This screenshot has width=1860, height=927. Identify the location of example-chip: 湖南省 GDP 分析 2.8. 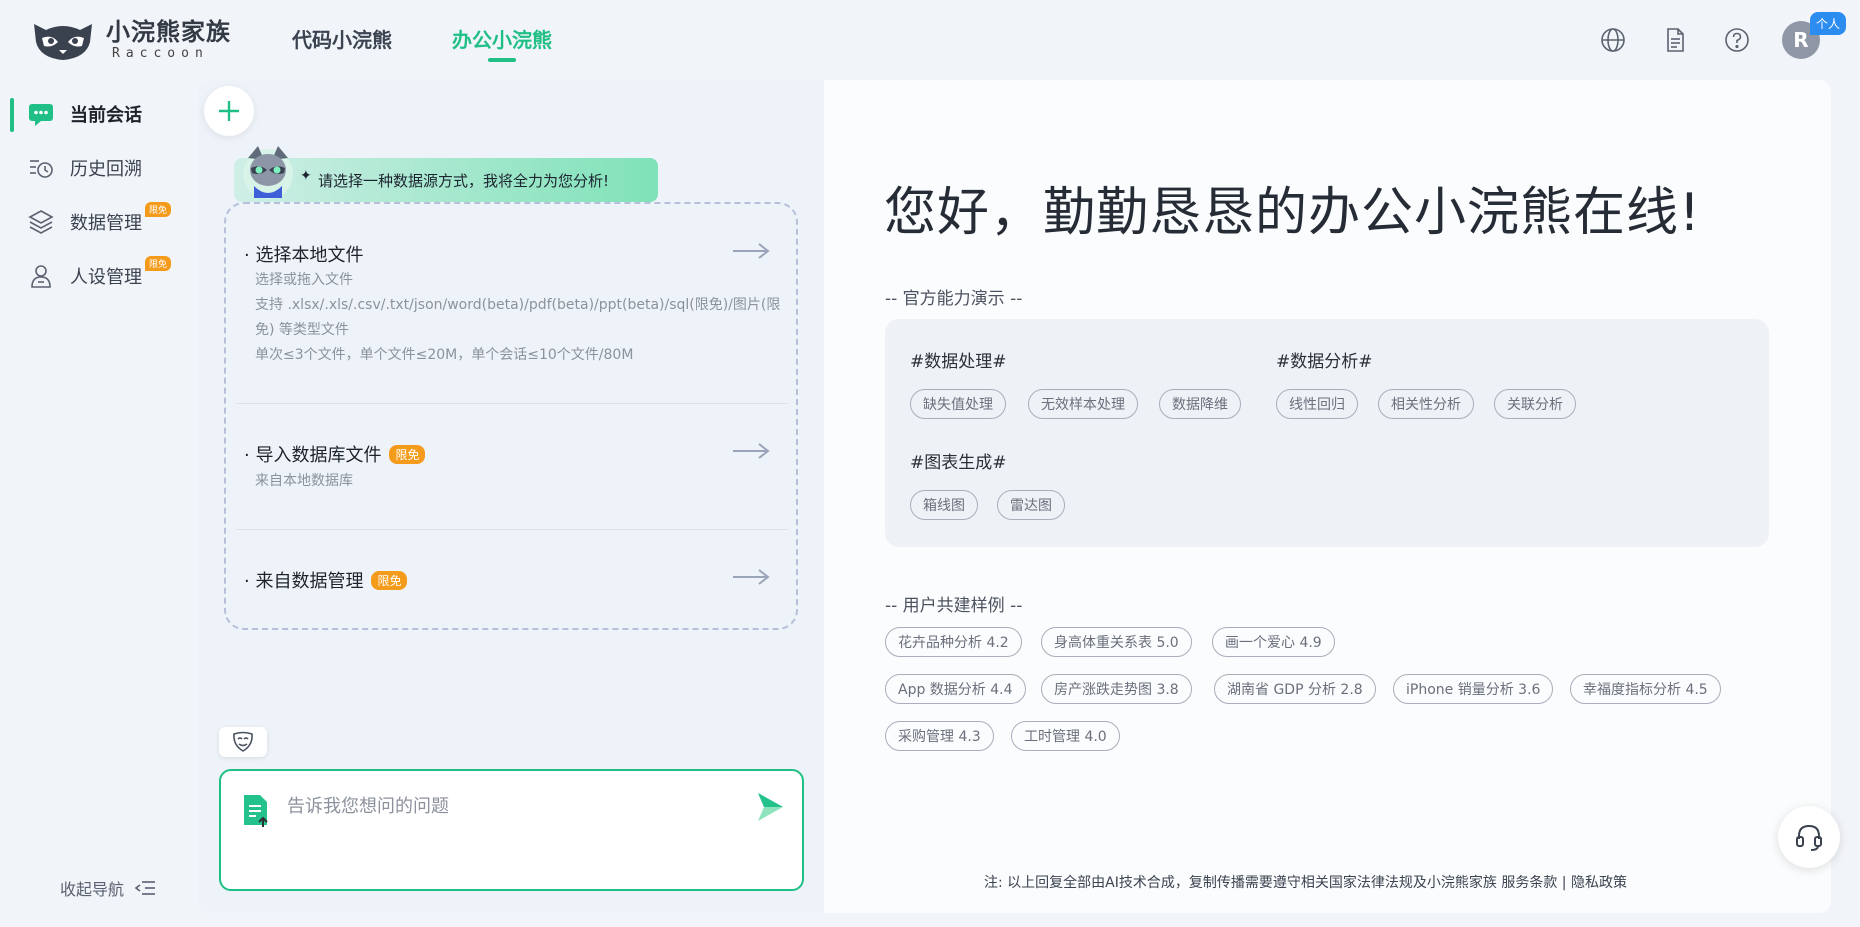
(1295, 689).